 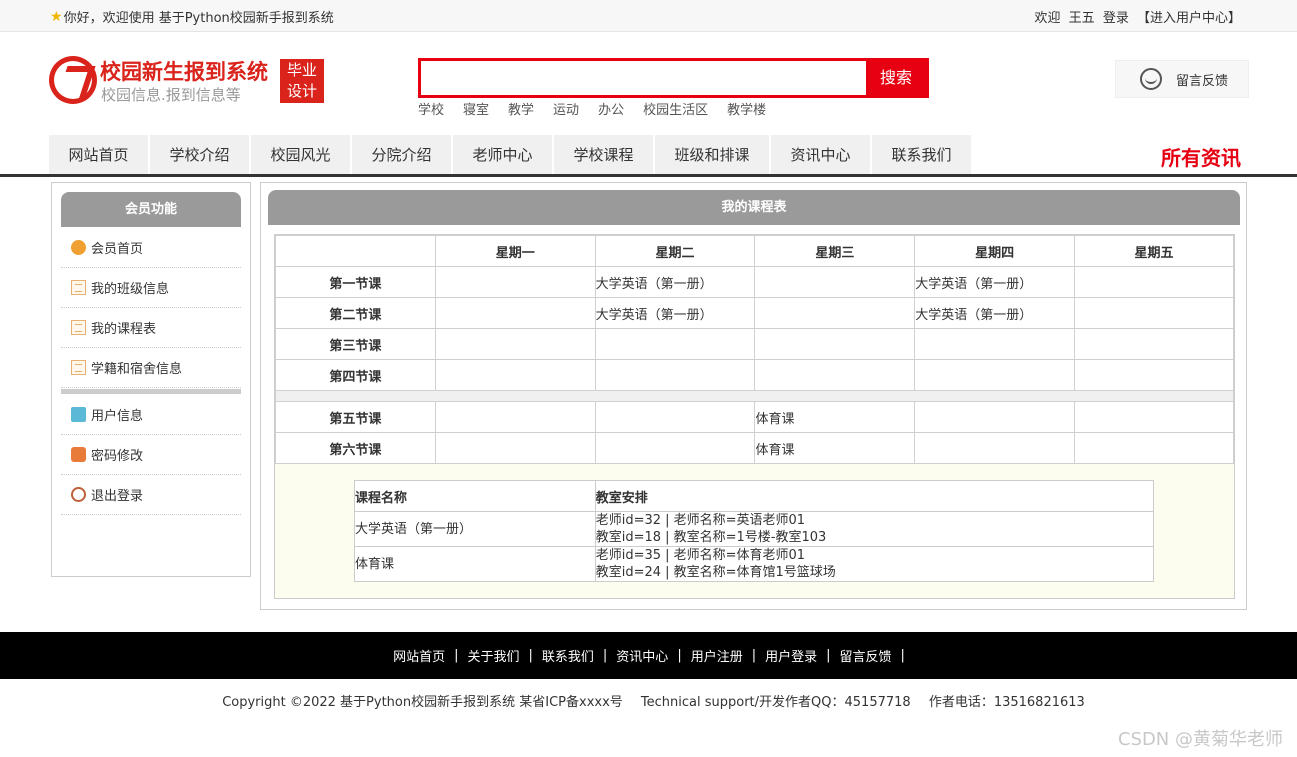 What do you see at coordinates (1136, 16) in the screenshot?
I see `user-links: 欢迎 王五 登录 【进入用户中心】` at bounding box center [1136, 16].